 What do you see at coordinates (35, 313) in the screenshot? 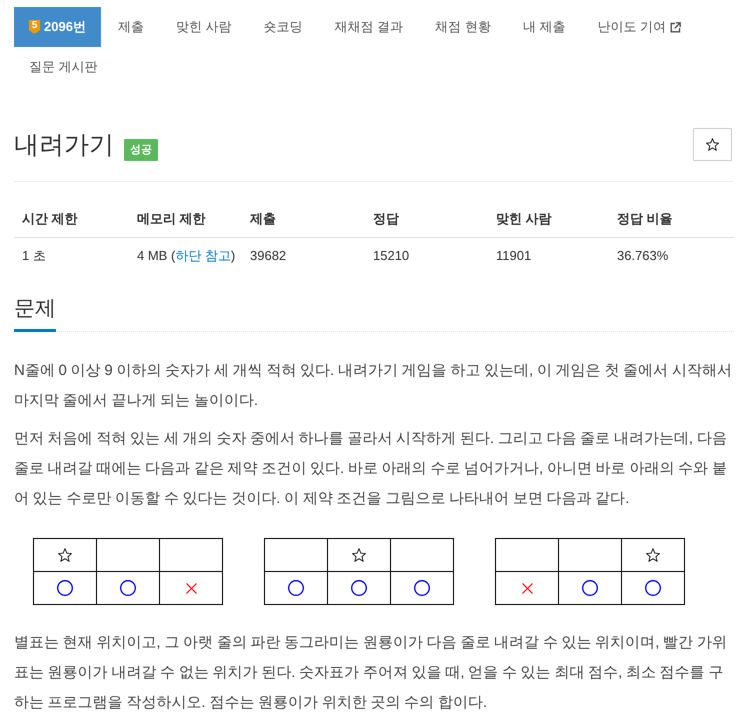
I see `section-heading: 문제` at bounding box center [35, 313].